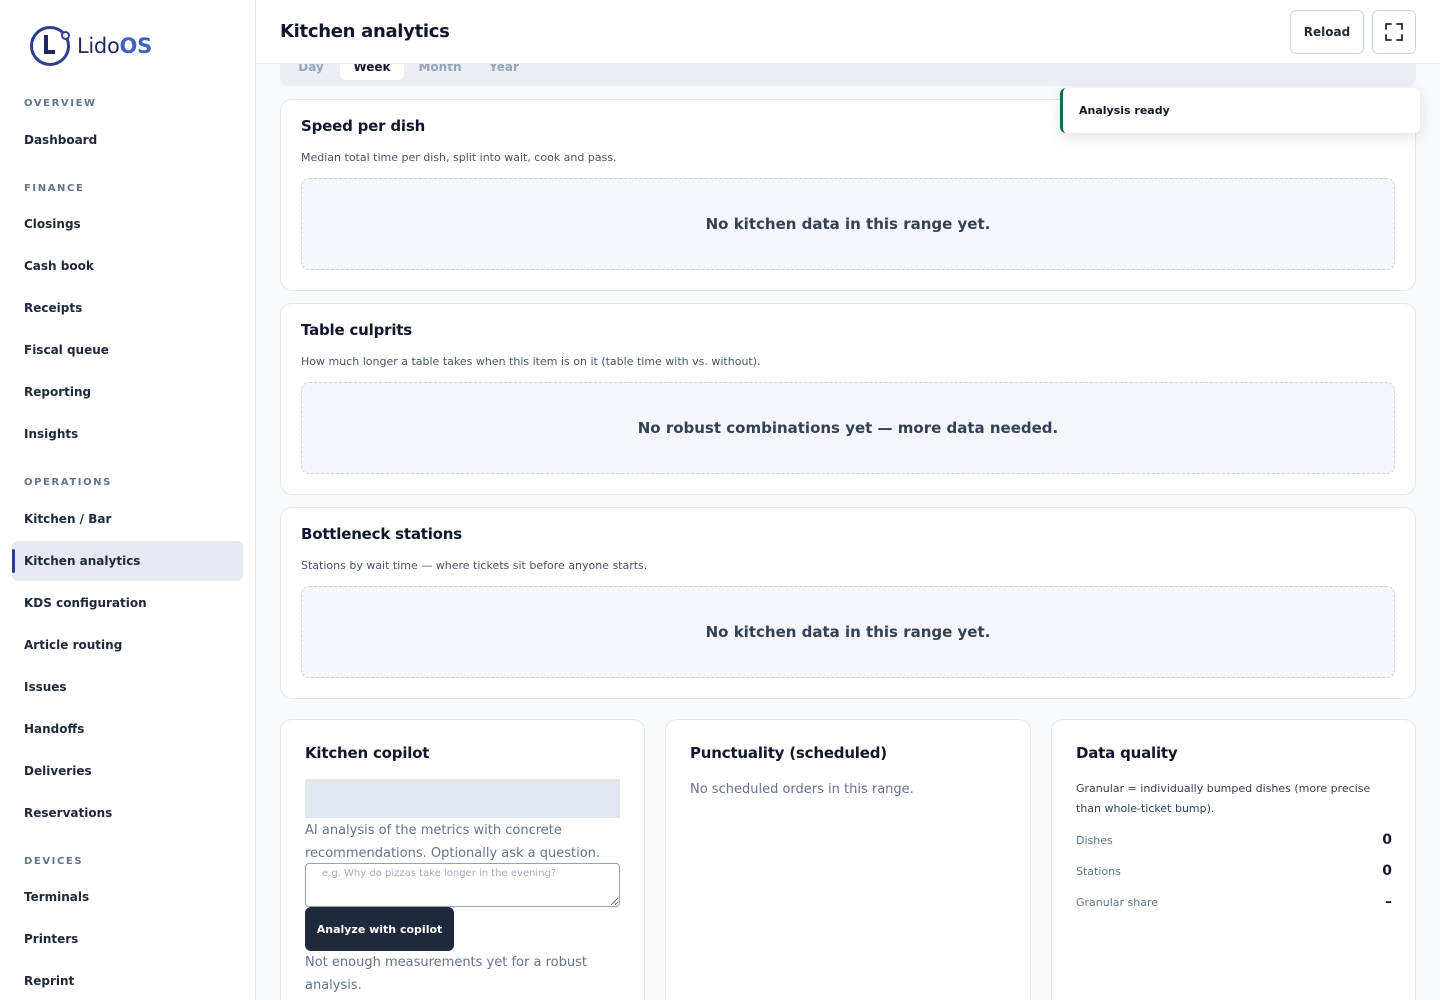 This screenshot has height=1000, width=1440. I want to click on sidebar-item-reporting: Reporting, so click(127, 392).